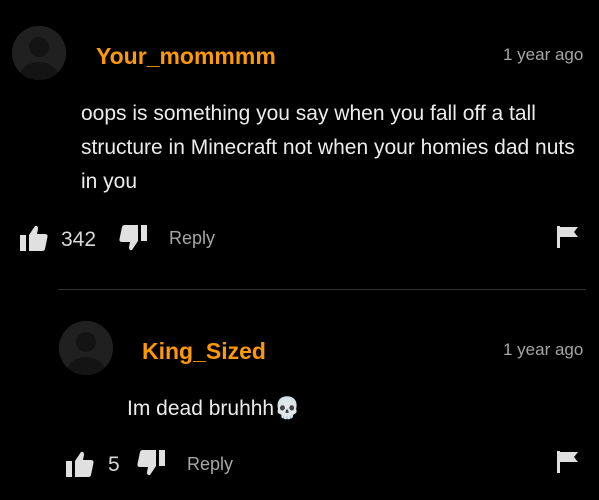 This screenshot has height=500, width=599. I want to click on skull-emoji-icon: 💀, so click(287, 408).